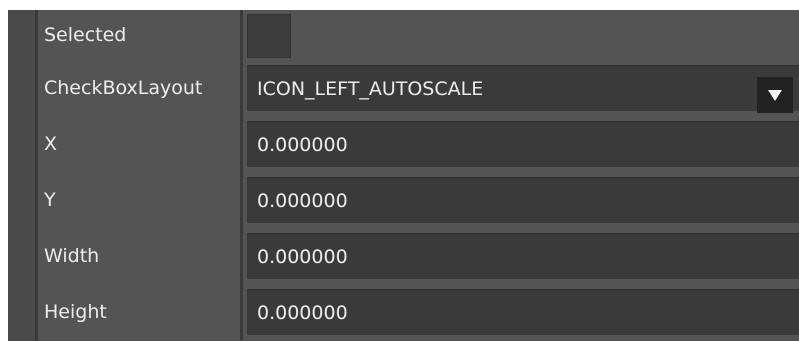 The image size is (799, 341). I want to click on indent-strip, so click(23, 175).